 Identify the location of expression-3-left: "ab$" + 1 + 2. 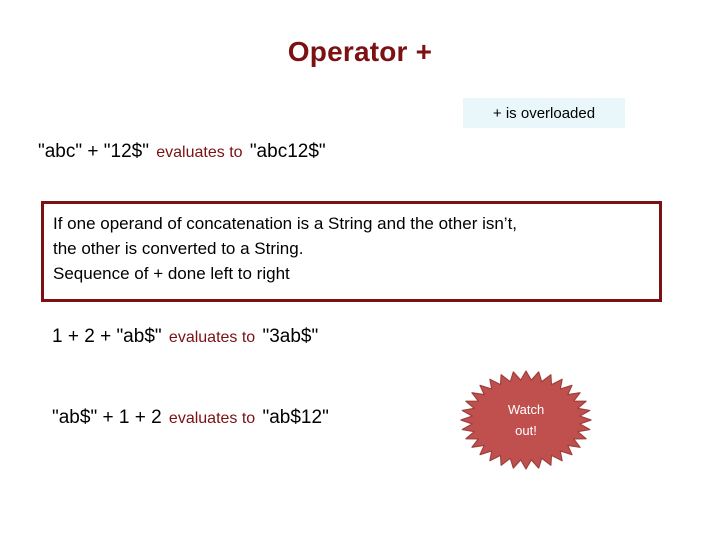
(107, 417).